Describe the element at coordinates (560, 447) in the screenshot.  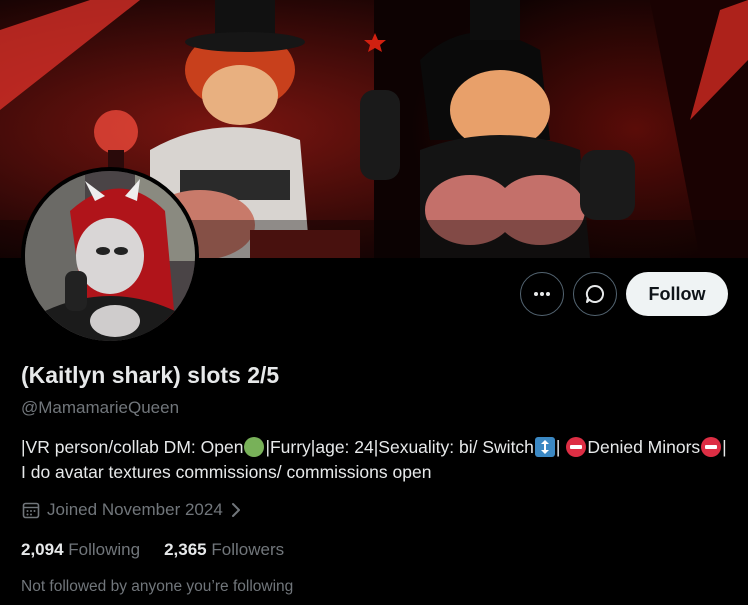
I see `bio-text-3: |` at that location.